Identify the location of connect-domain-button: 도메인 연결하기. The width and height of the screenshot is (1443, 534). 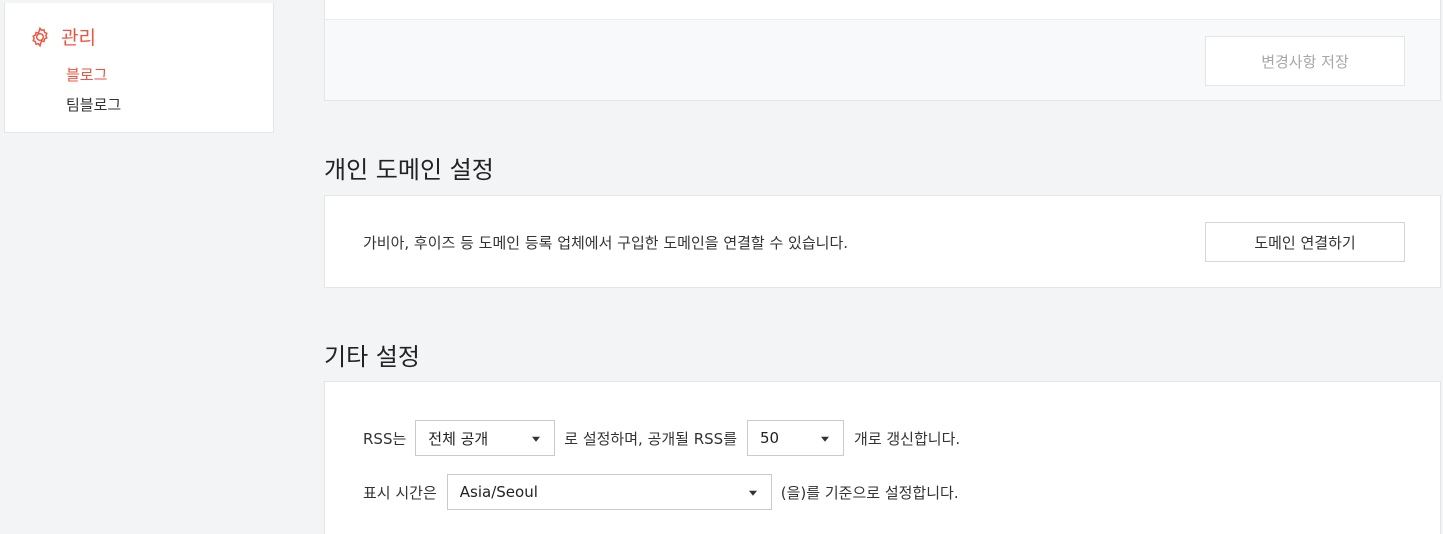
(1305, 242).